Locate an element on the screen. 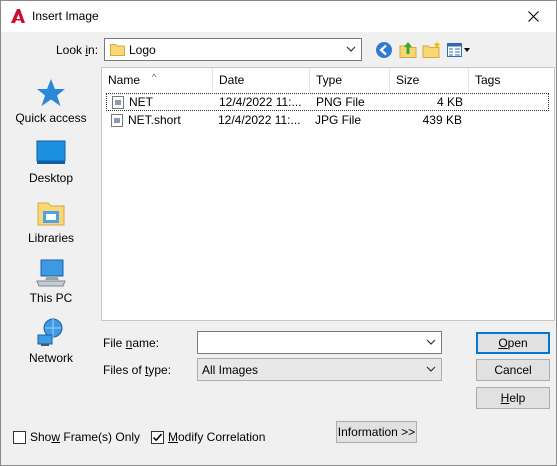  modify-correlation-checkbox: Modify Correlation is located at coordinates (208, 437).